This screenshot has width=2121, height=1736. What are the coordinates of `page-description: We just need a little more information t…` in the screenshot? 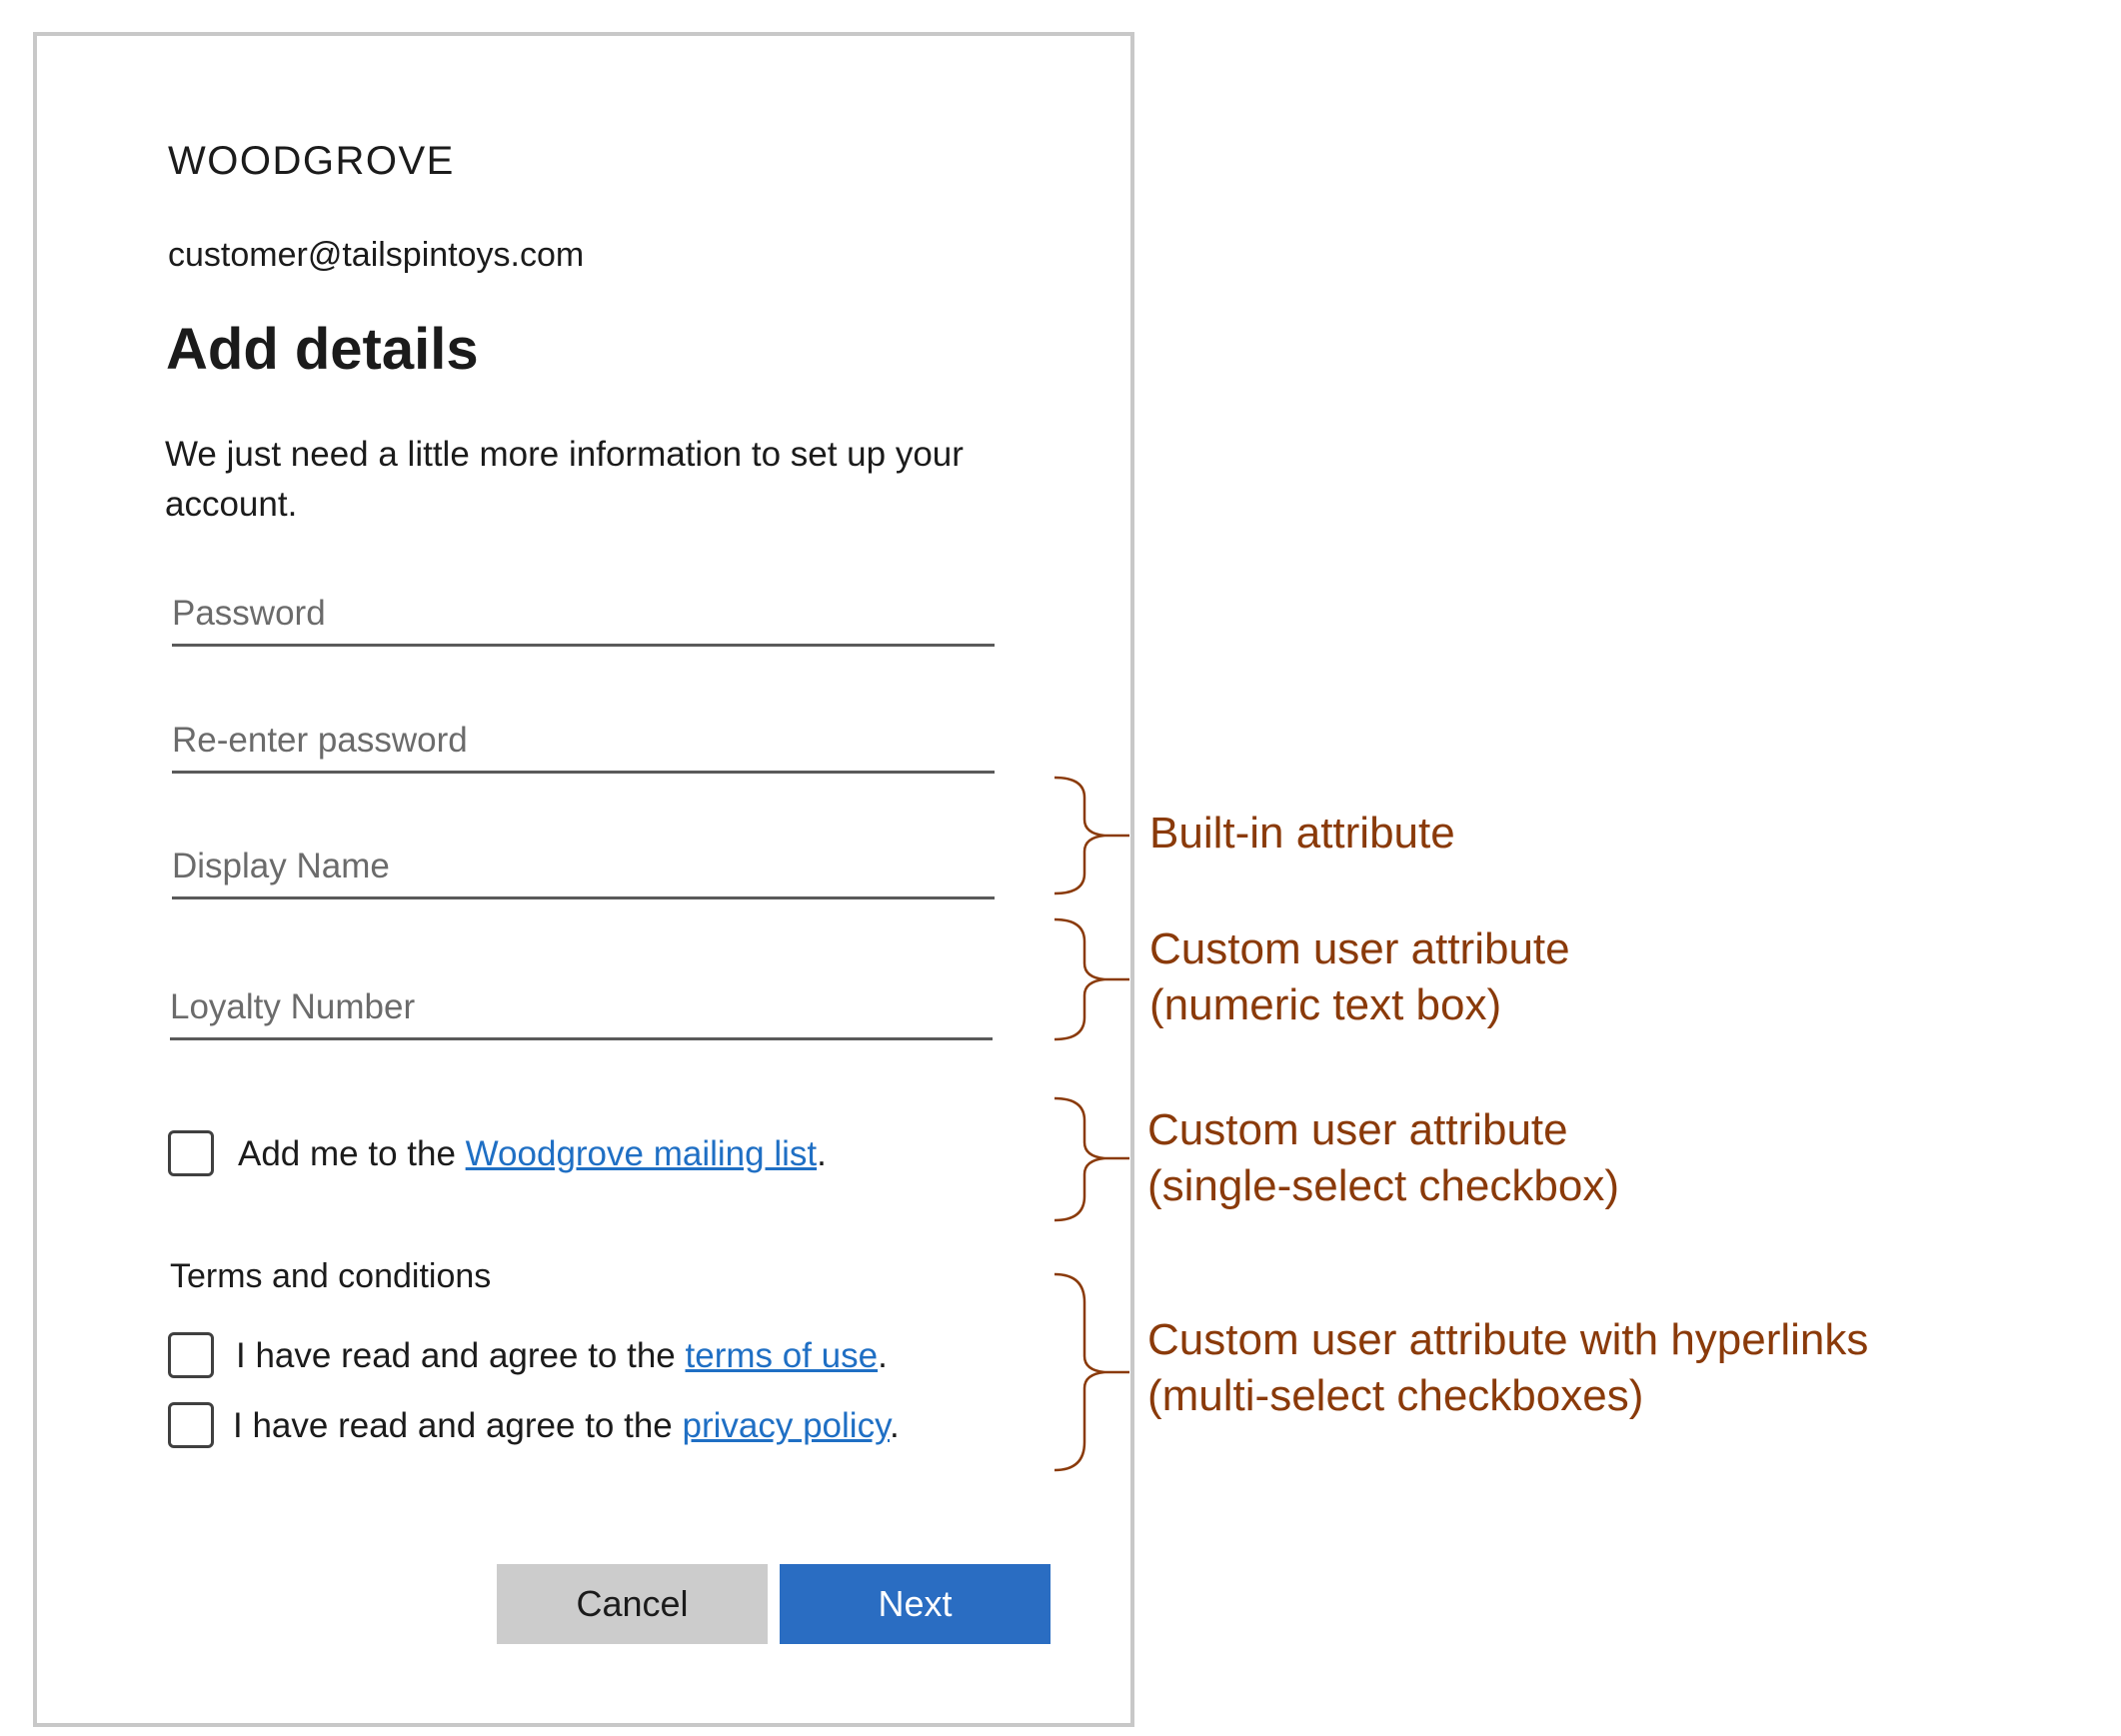 It's located at (564, 479).